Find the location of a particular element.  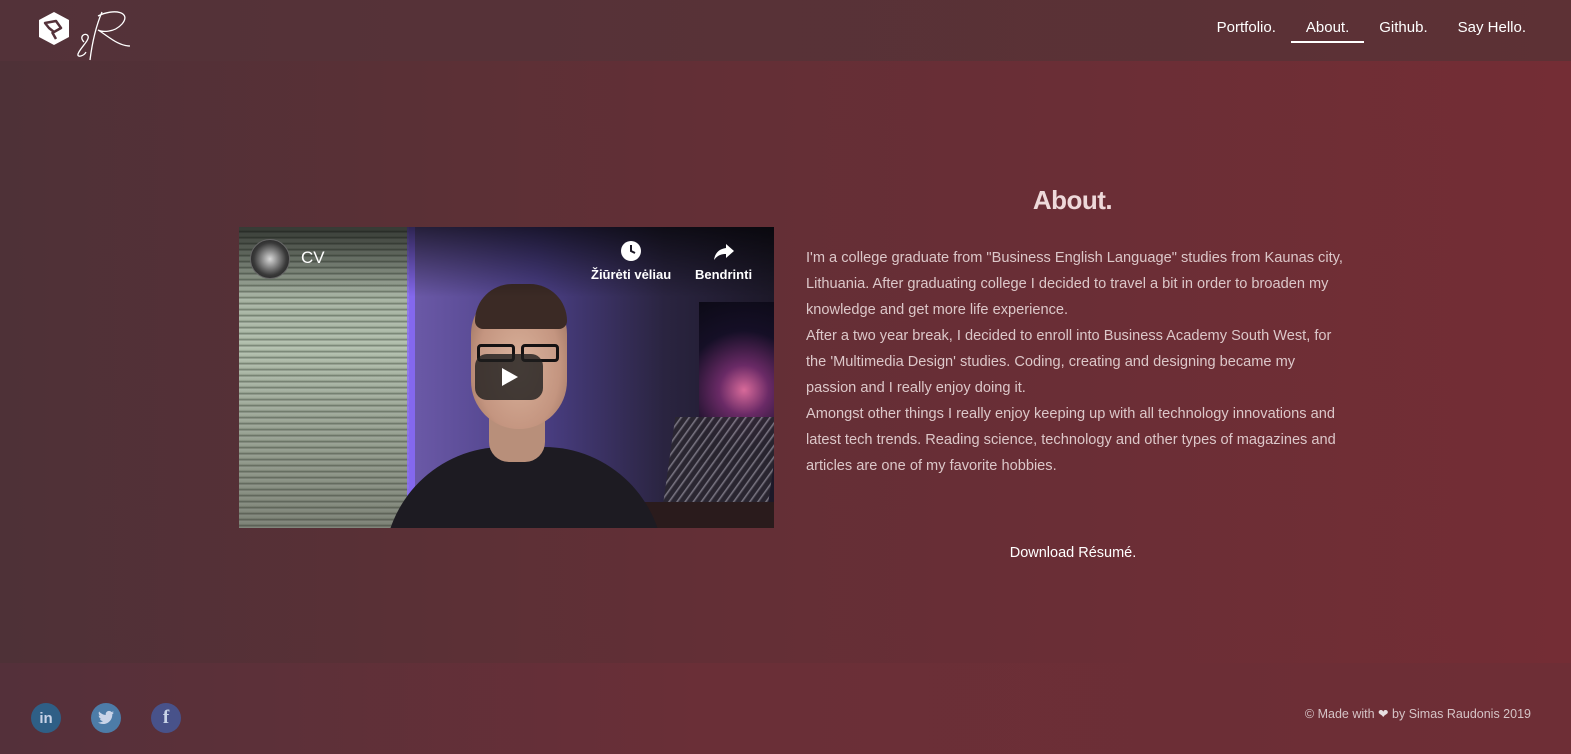

play-icon is located at coordinates (510, 377).